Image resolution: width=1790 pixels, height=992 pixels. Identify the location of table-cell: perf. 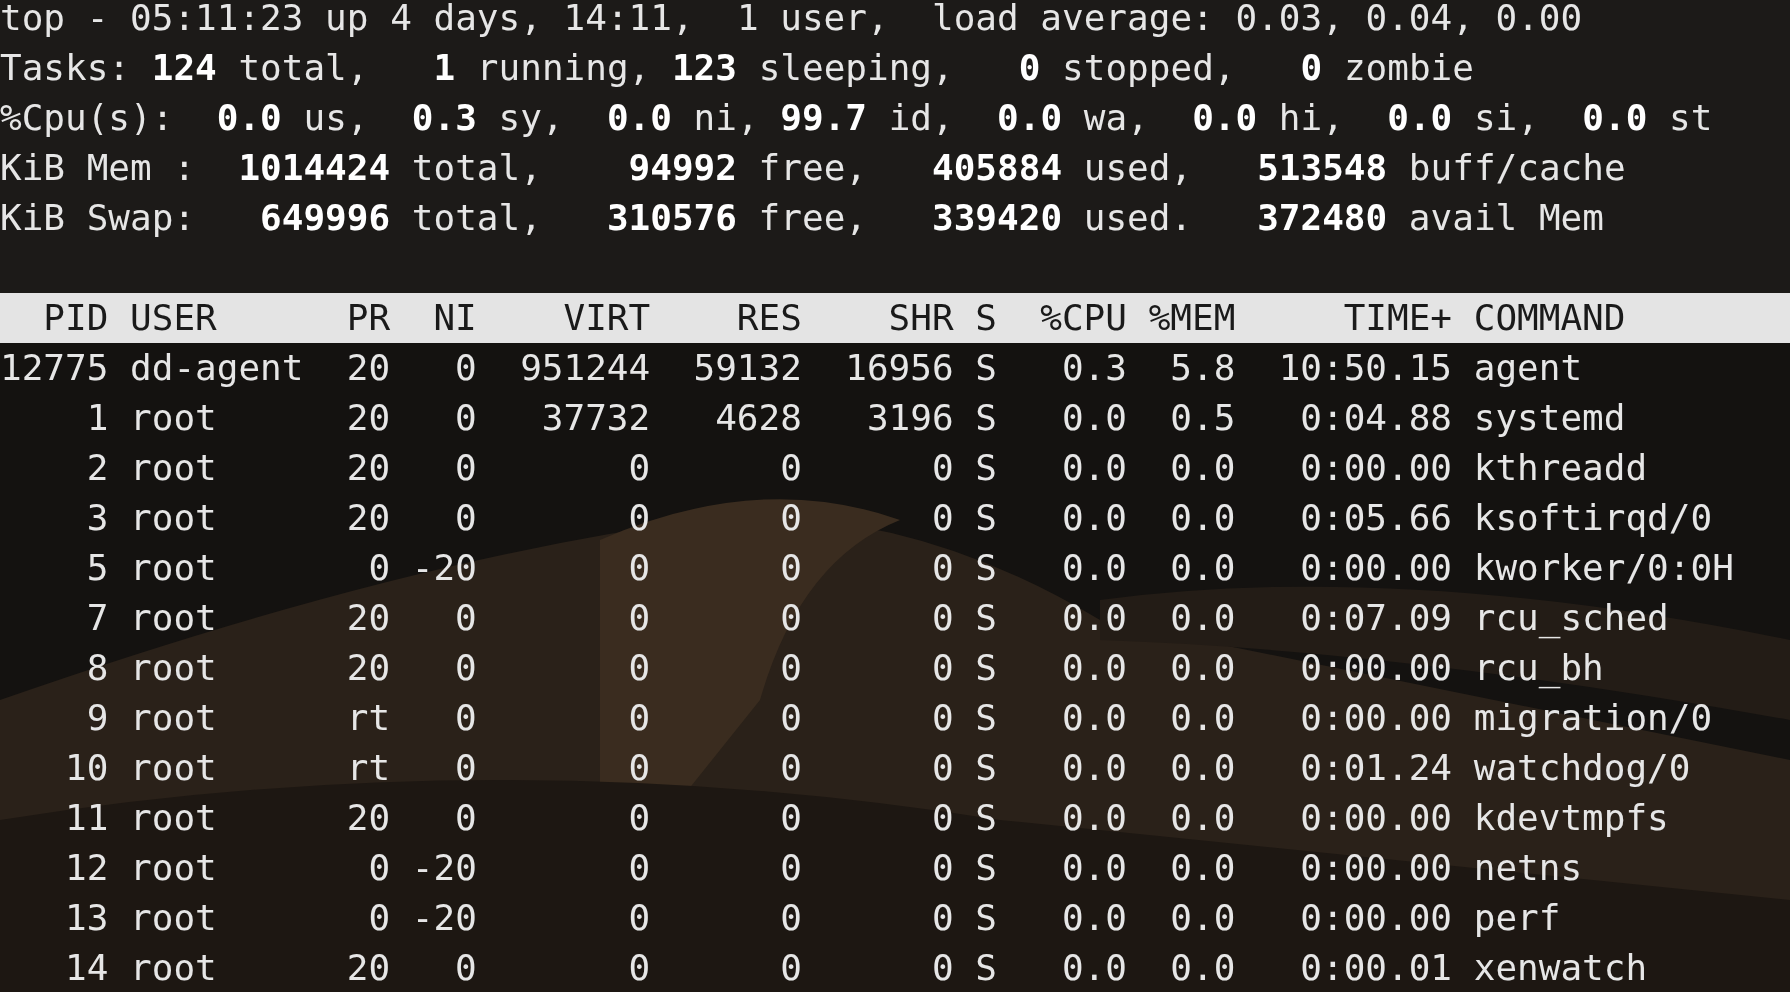
(1517, 917).